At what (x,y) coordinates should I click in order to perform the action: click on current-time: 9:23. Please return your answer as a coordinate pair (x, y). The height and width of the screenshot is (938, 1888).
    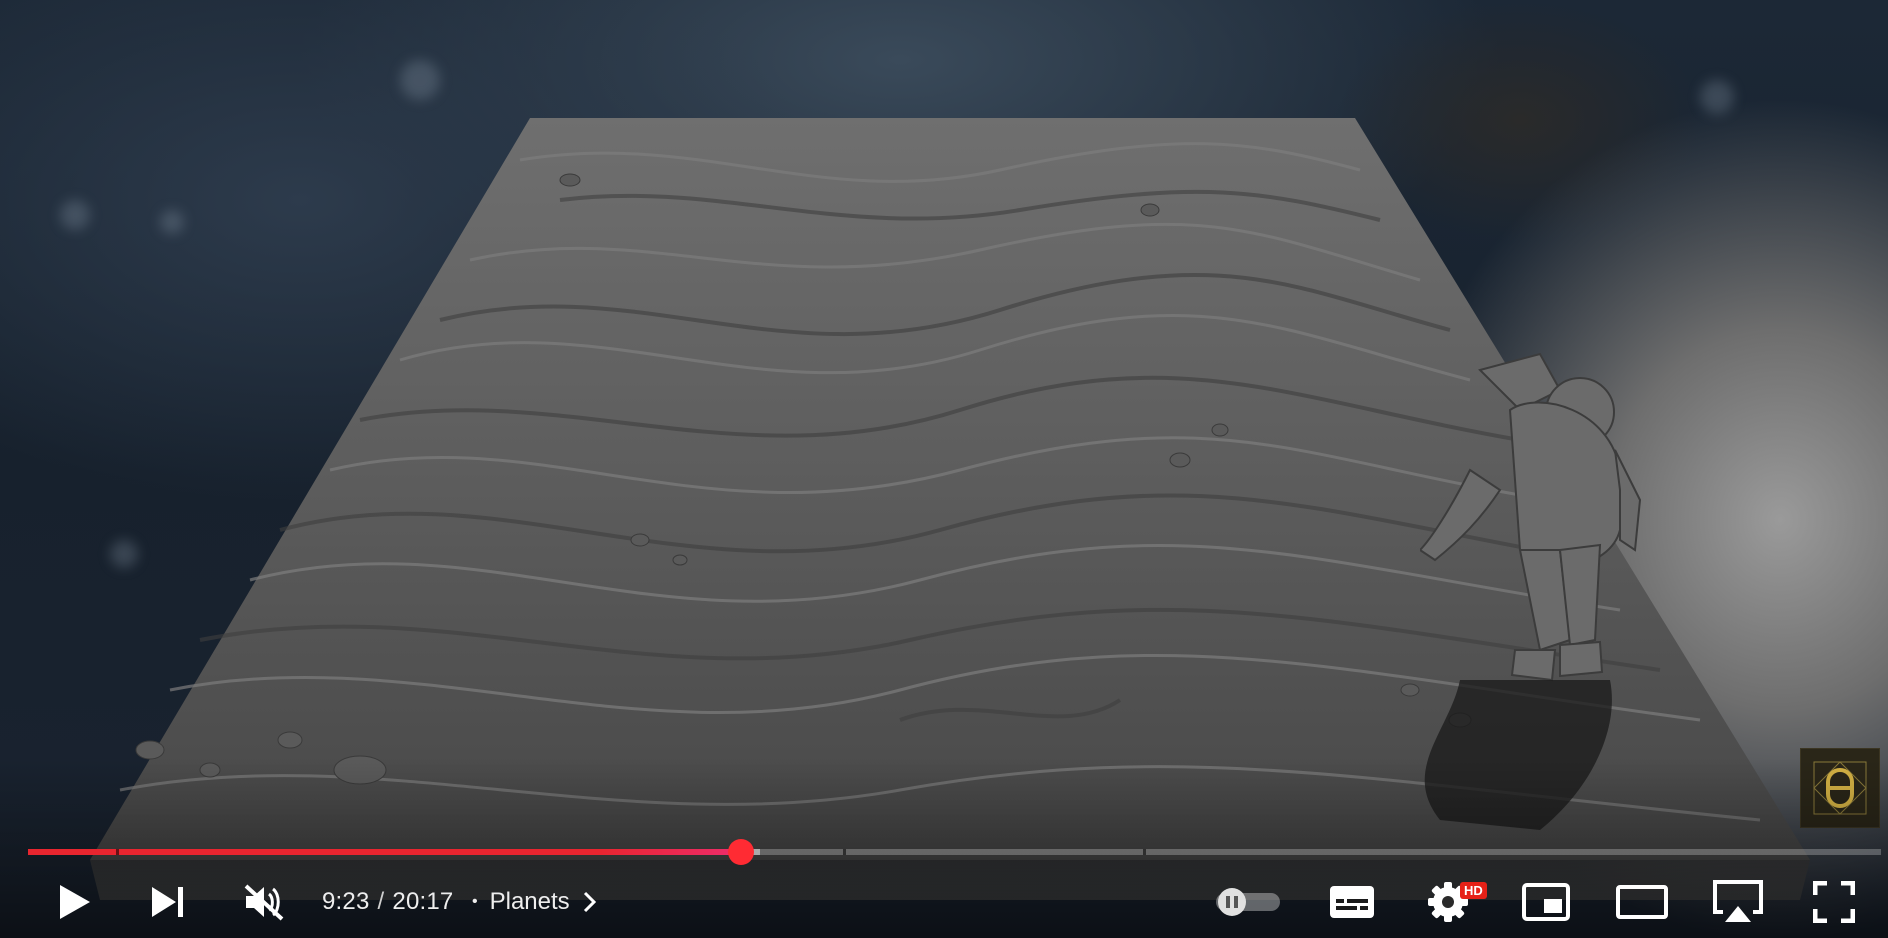
    Looking at the image, I should click on (346, 901).